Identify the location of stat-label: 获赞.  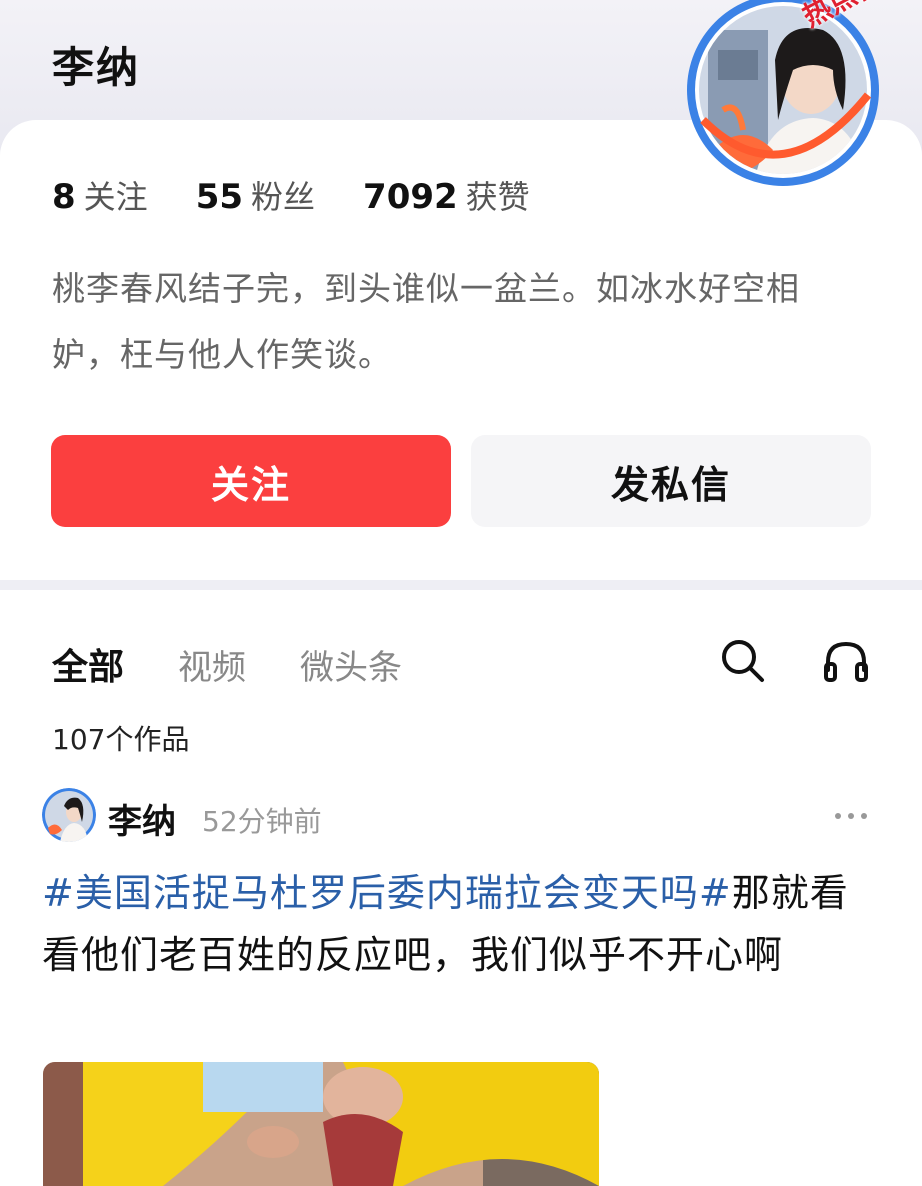
(497, 197).